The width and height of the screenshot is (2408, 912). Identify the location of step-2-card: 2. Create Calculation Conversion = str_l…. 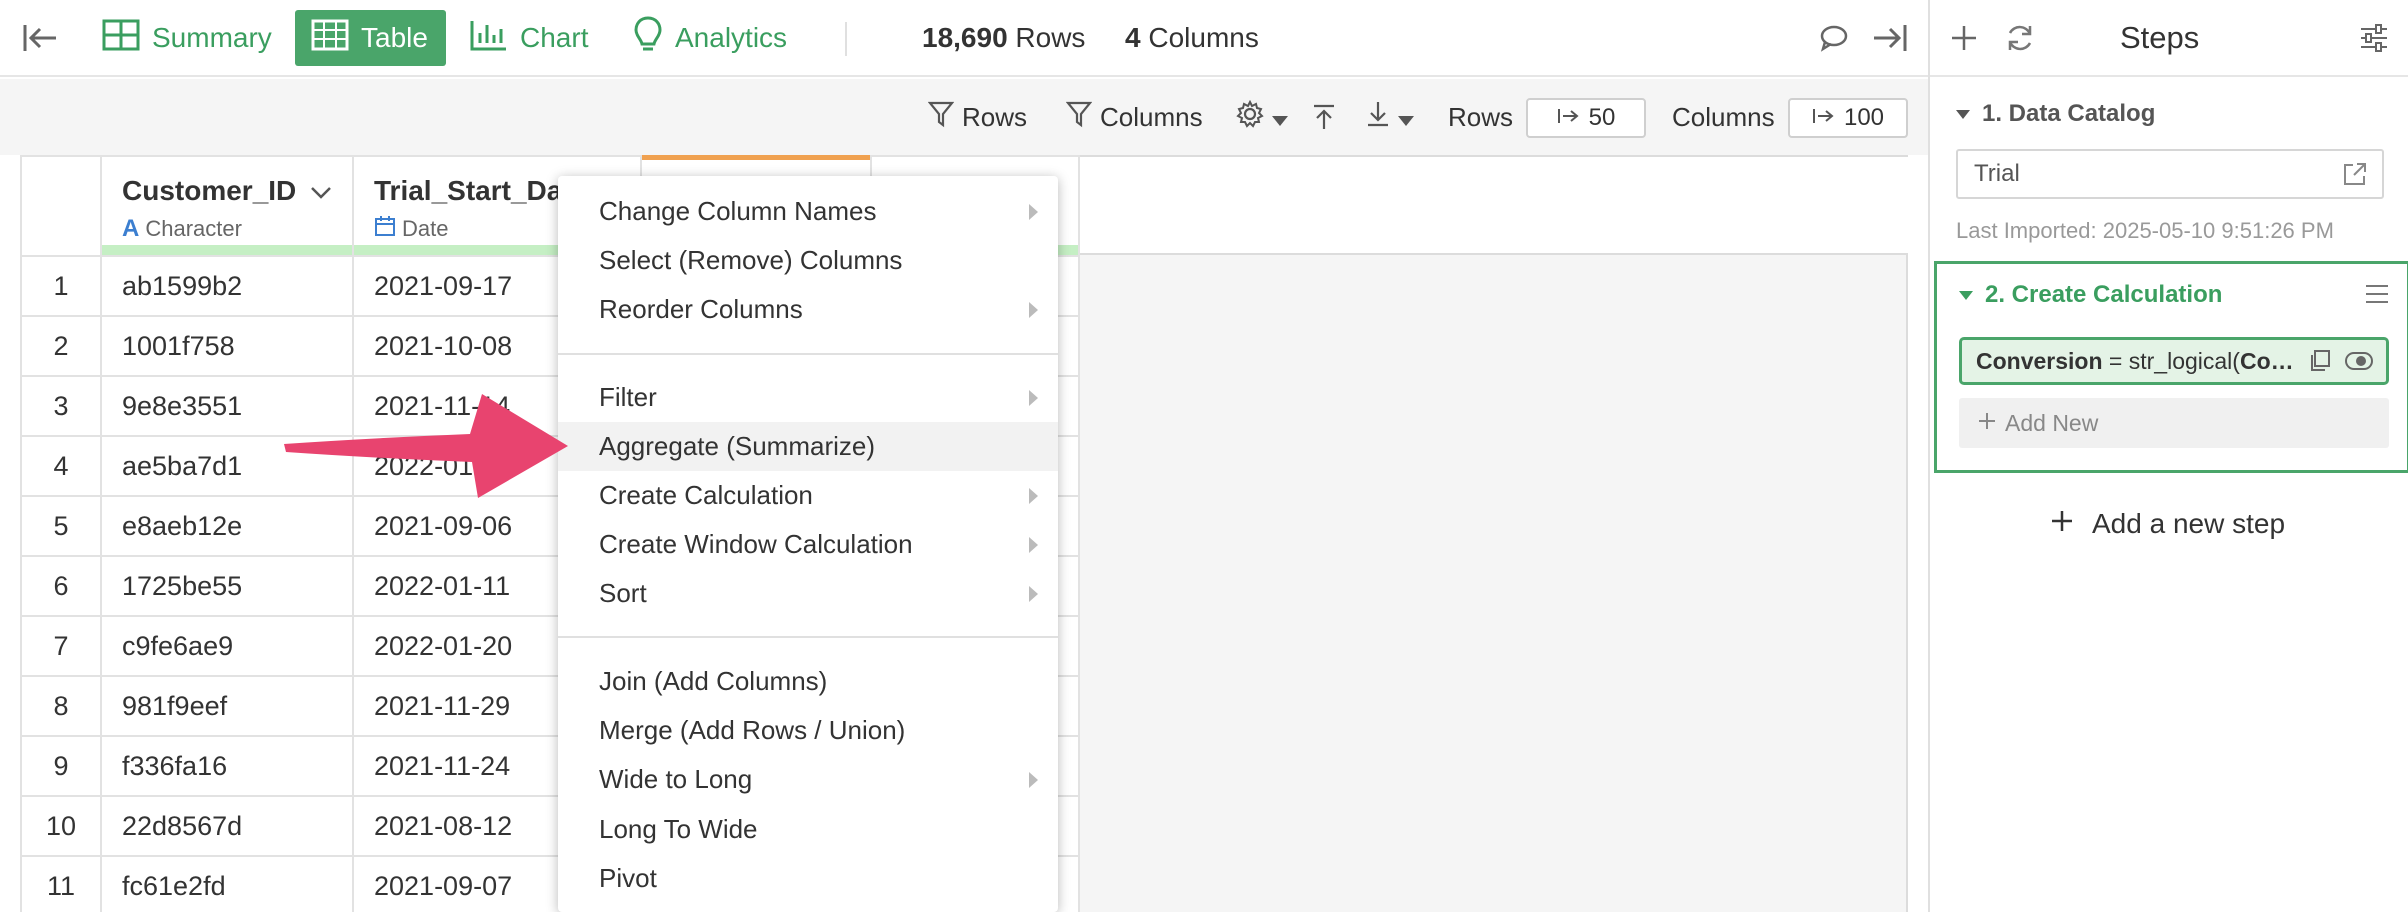
(2171, 367).